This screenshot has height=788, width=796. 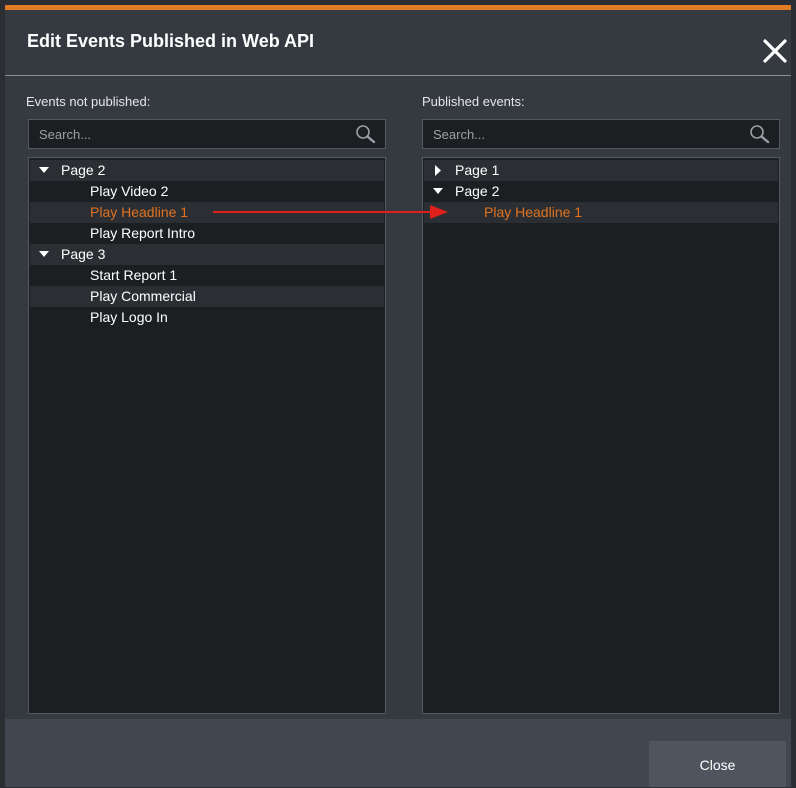 I want to click on tree-item-label: Start Report 1, so click(x=134, y=275).